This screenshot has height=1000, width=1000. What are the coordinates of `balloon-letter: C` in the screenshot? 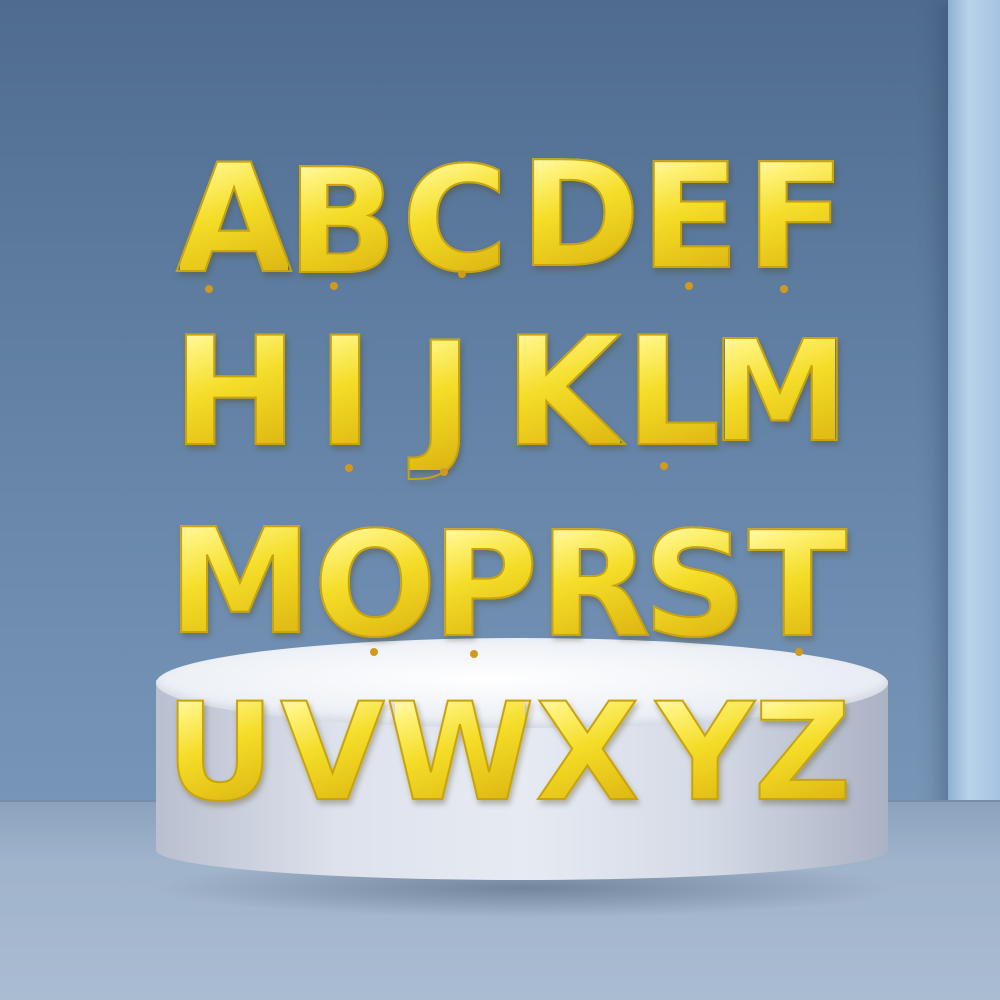 It's located at (455, 220).